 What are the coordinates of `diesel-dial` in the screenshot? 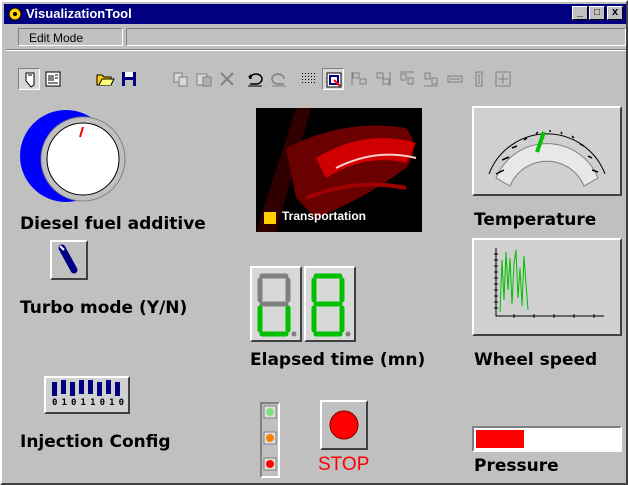 It's located at (73, 158).